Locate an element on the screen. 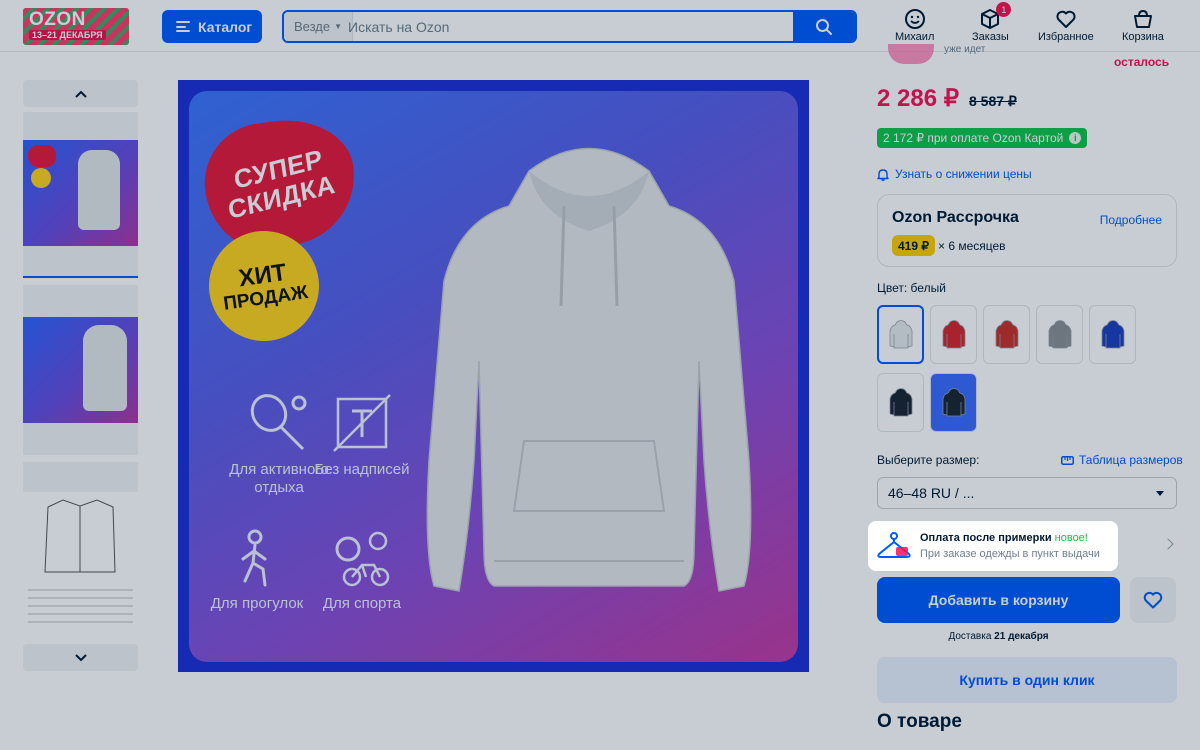  fitting-title: Оплата после примерки новое! is located at coordinates (1004, 538).